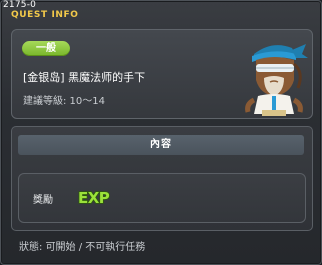 Image resolution: width=322 pixels, height=265 pixels. I want to click on reward-label: 獎勵, so click(43, 200).